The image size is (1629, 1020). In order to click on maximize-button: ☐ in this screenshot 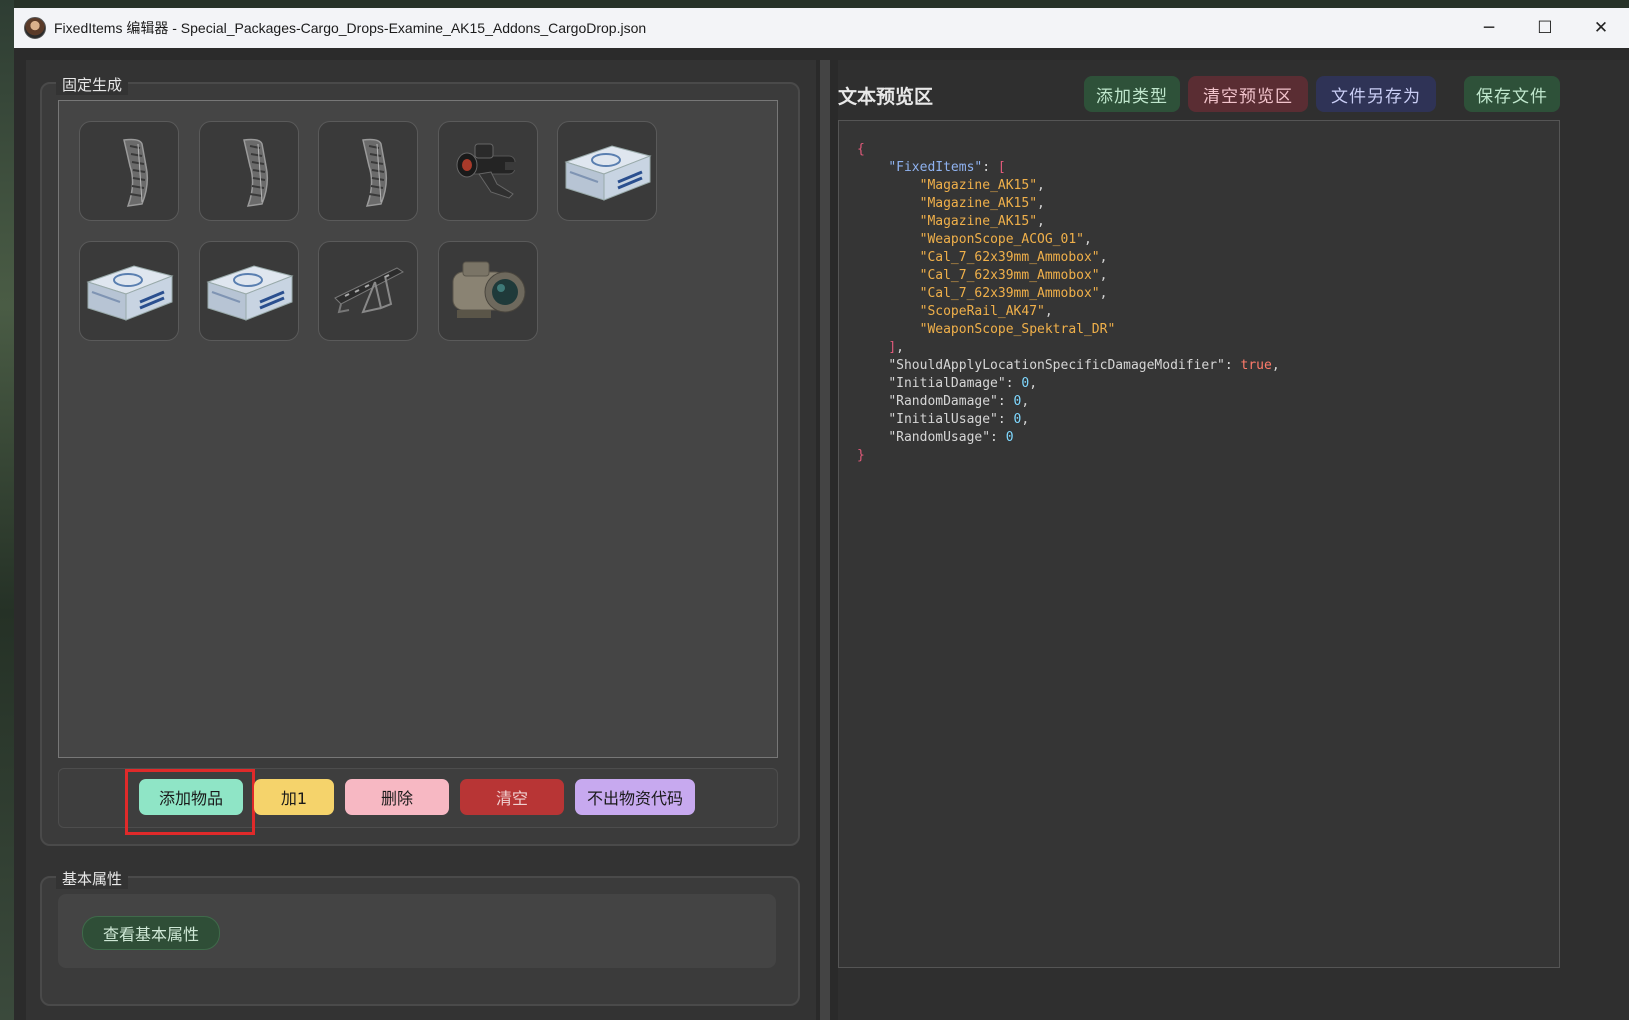, I will do `click(1545, 28)`.